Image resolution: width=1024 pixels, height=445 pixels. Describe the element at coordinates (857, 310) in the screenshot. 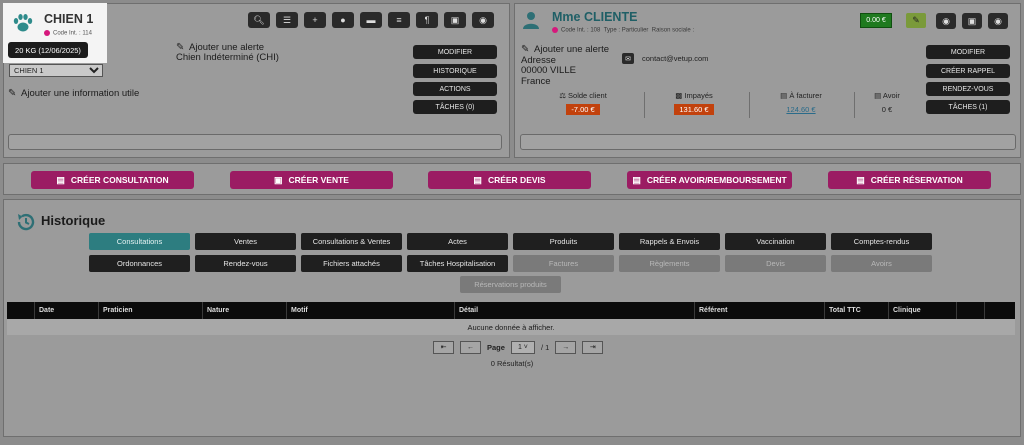

I see `col-total-ttc: Total TTC` at that location.